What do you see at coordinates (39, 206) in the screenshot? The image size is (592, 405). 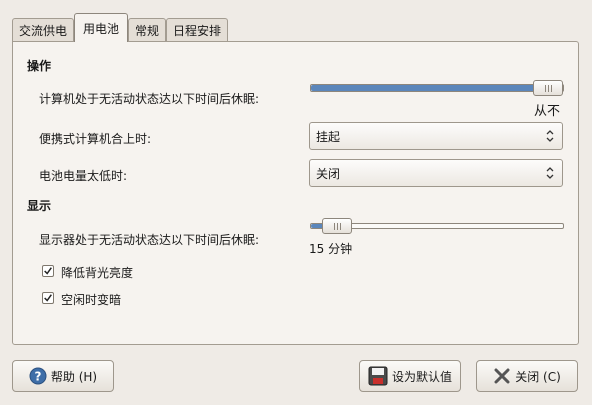 I see `display-heading: 显示` at bounding box center [39, 206].